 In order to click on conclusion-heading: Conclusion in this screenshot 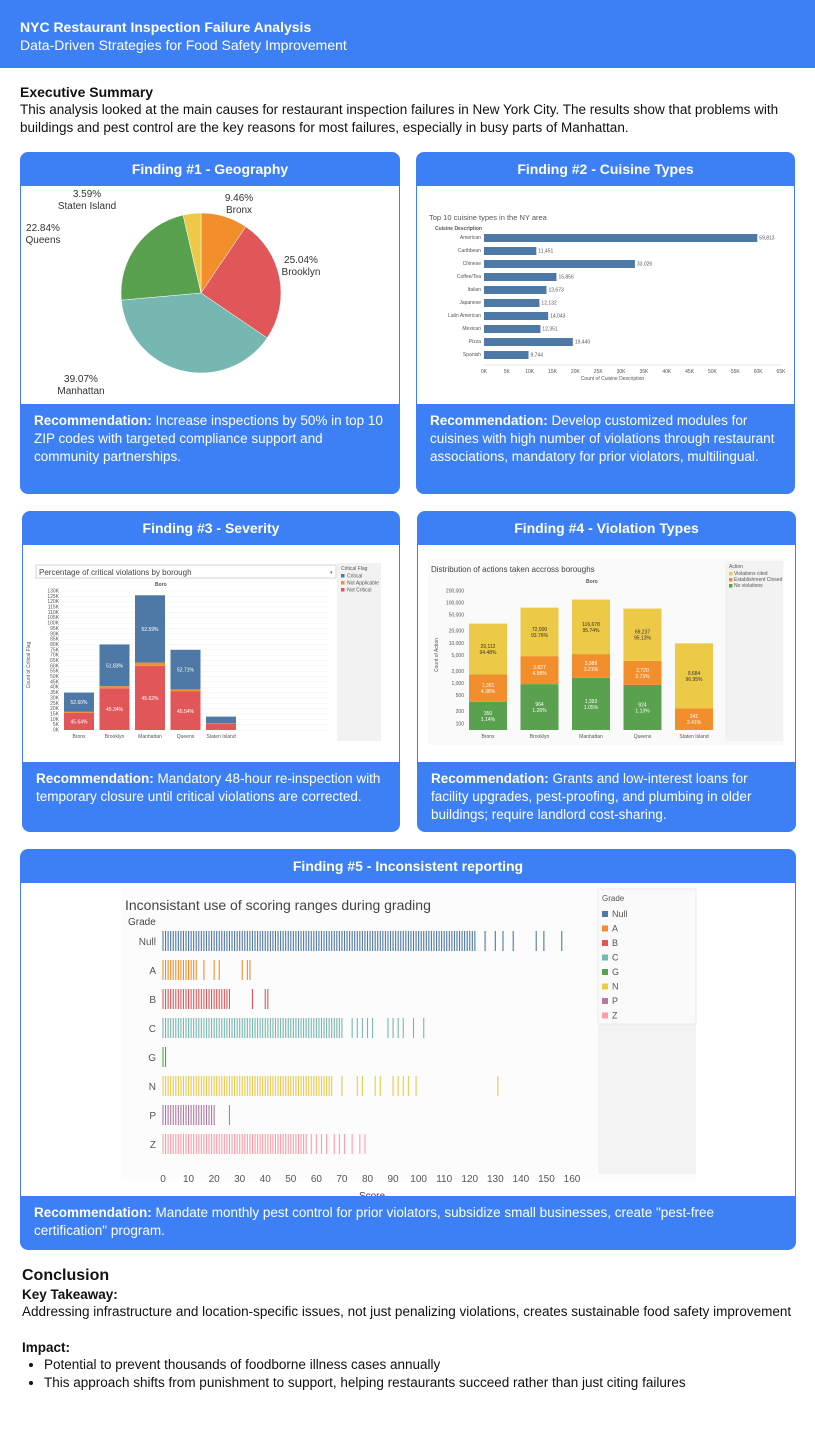, I will do `click(66, 1275)`.